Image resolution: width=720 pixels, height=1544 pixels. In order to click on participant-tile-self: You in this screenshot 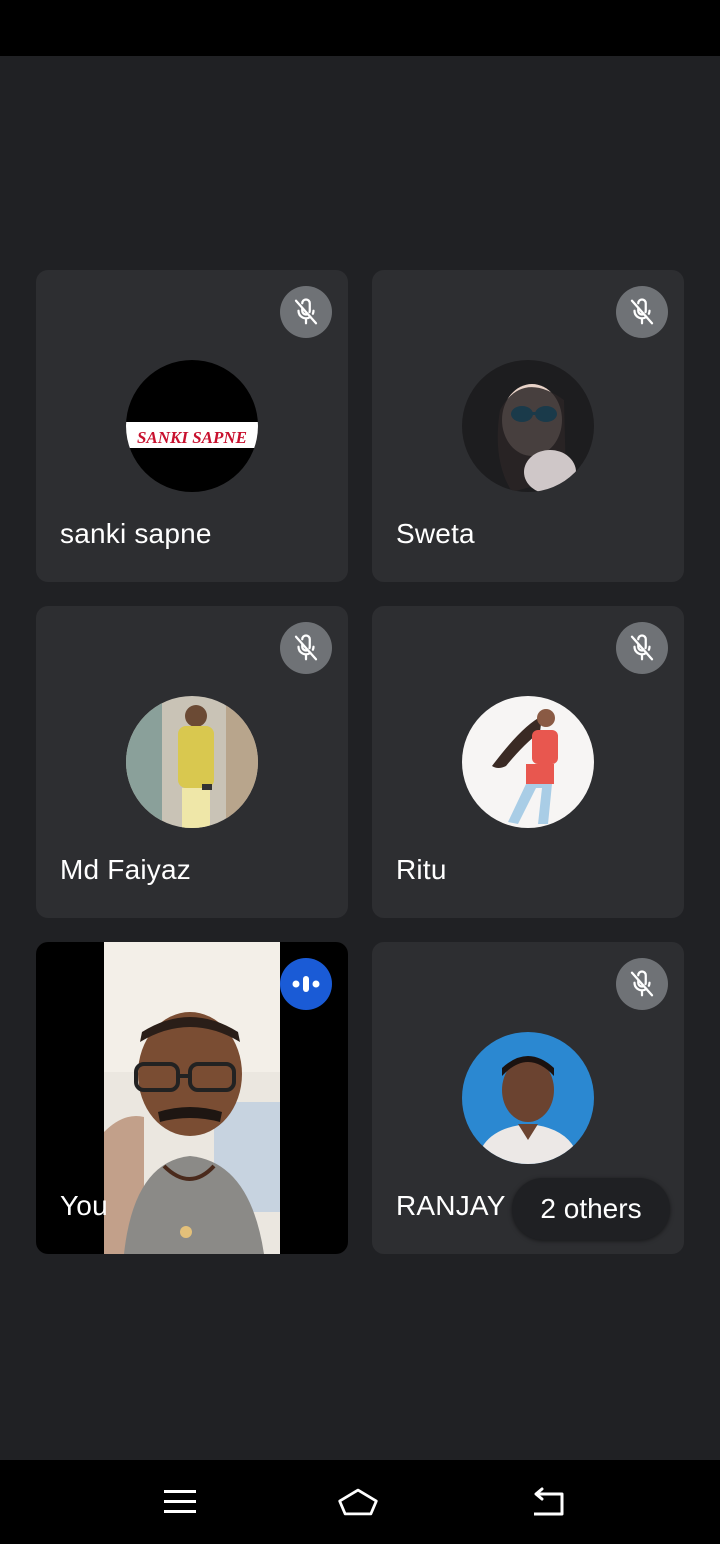, I will do `click(192, 1098)`.